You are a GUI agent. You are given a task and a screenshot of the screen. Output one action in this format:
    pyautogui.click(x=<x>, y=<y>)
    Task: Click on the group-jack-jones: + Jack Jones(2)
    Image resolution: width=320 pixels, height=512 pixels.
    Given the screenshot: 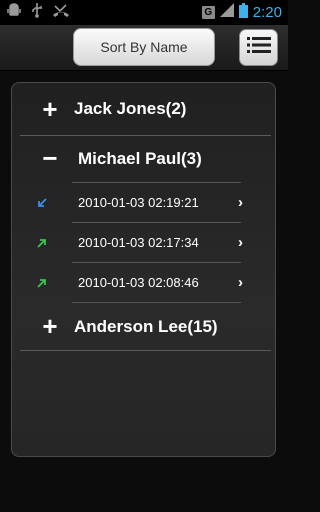 What is the action you would take?
    pyautogui.click(x=143, y=109)
    